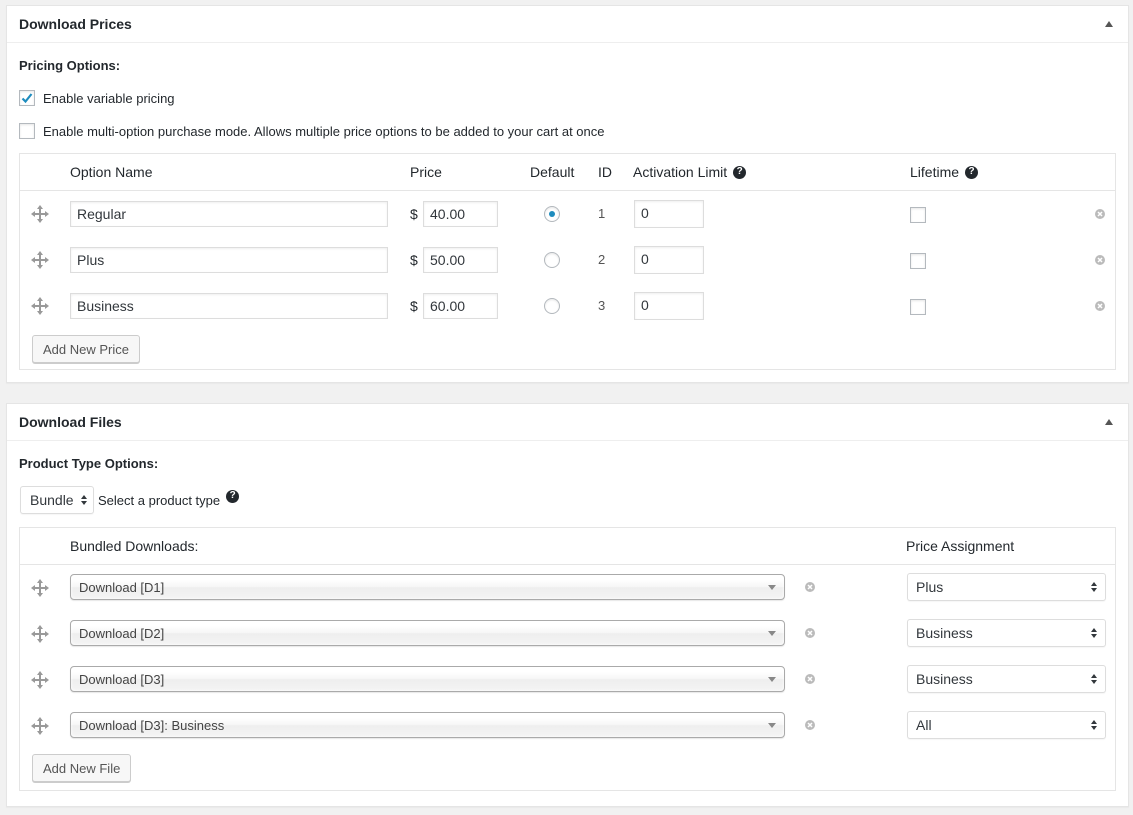 This screenshot has height=815, width=1133. What do you see at coordinates (930, 587) in the screenshot?
I see `price-assignment-value: Plus` at bounding box center [930, 587].